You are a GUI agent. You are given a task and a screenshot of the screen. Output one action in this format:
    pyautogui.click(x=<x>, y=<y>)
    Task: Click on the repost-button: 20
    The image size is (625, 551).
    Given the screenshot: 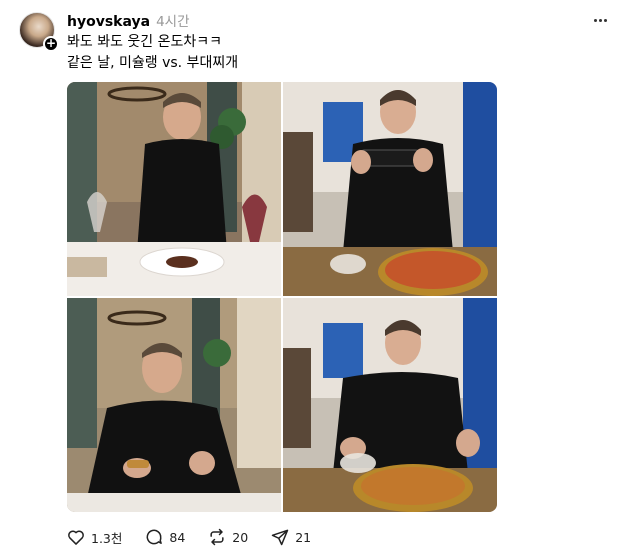 What is the action you would take?
    pyautogui.click(x=227, y=537)
    